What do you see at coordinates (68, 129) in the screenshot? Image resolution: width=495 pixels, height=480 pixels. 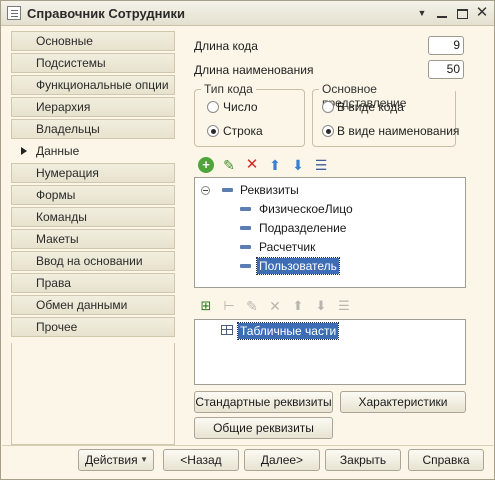 I see `sidebar-item-label: Владельцы` at bounding box center [68, 129].